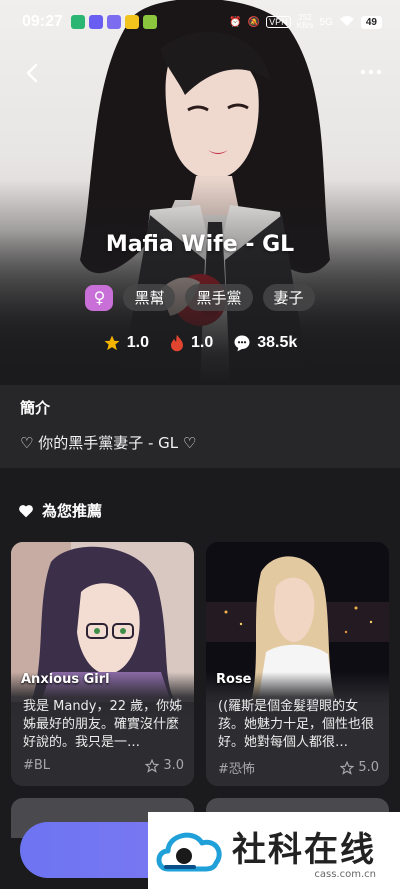 Image resolution: width=400 pixels, height=889 pixels. What do you see at coordinates (278, 22) in the screenshot?
I see `vpn-badge: VPN` at bounding box center [278, 22].